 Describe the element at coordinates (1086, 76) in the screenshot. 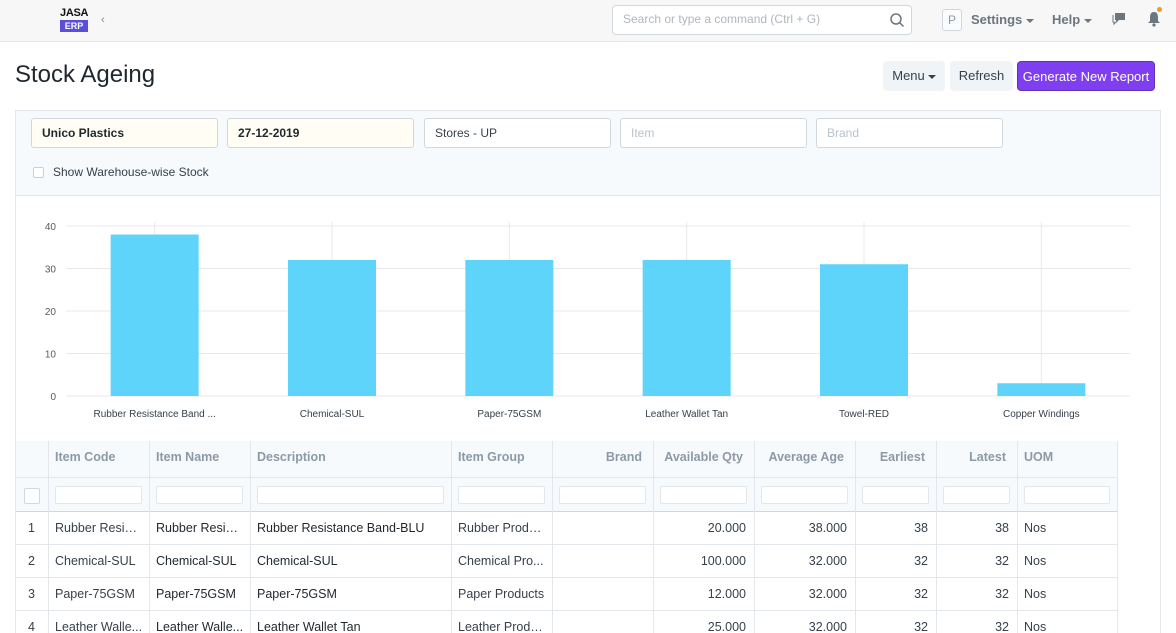

I see `generate-report-button: Generate New Report` at that location.